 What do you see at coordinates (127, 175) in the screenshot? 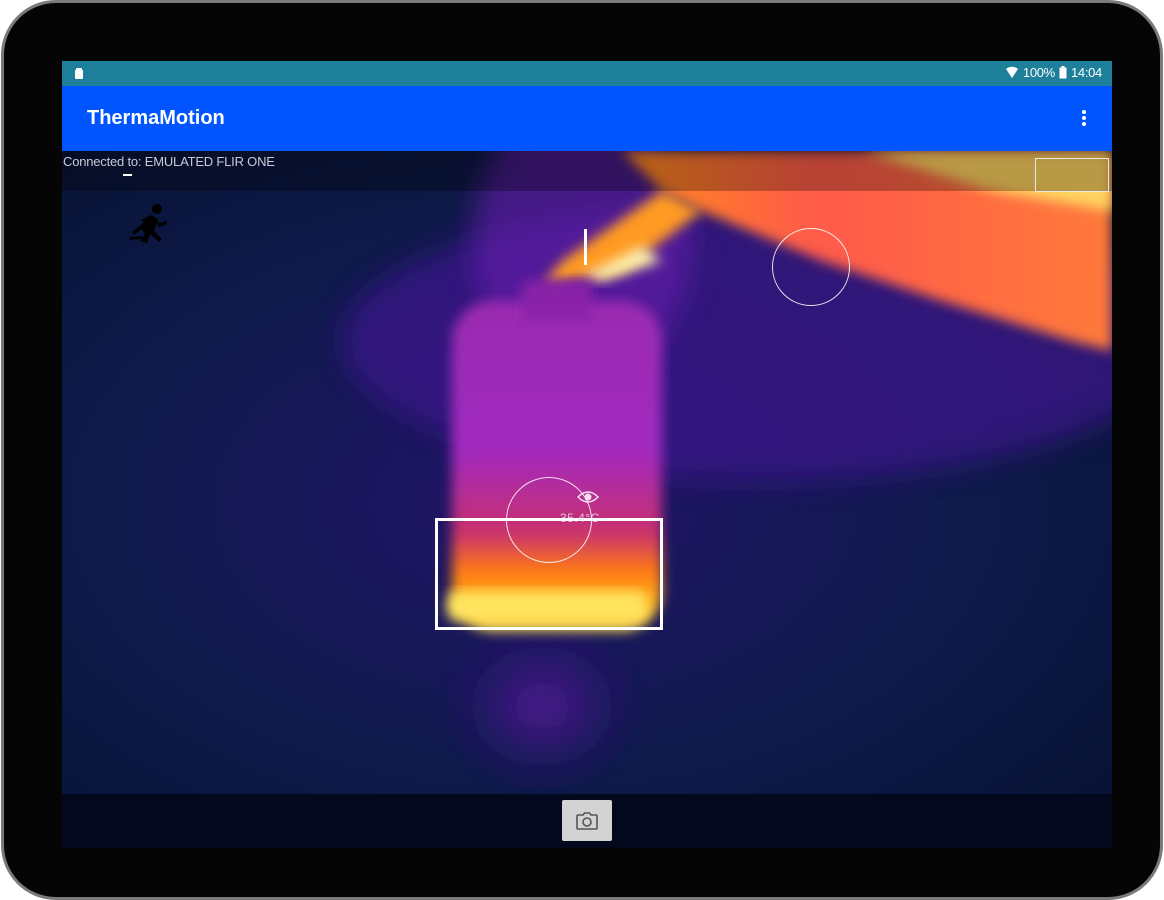
I see `status-indicator` at bounding box center [127, 175].